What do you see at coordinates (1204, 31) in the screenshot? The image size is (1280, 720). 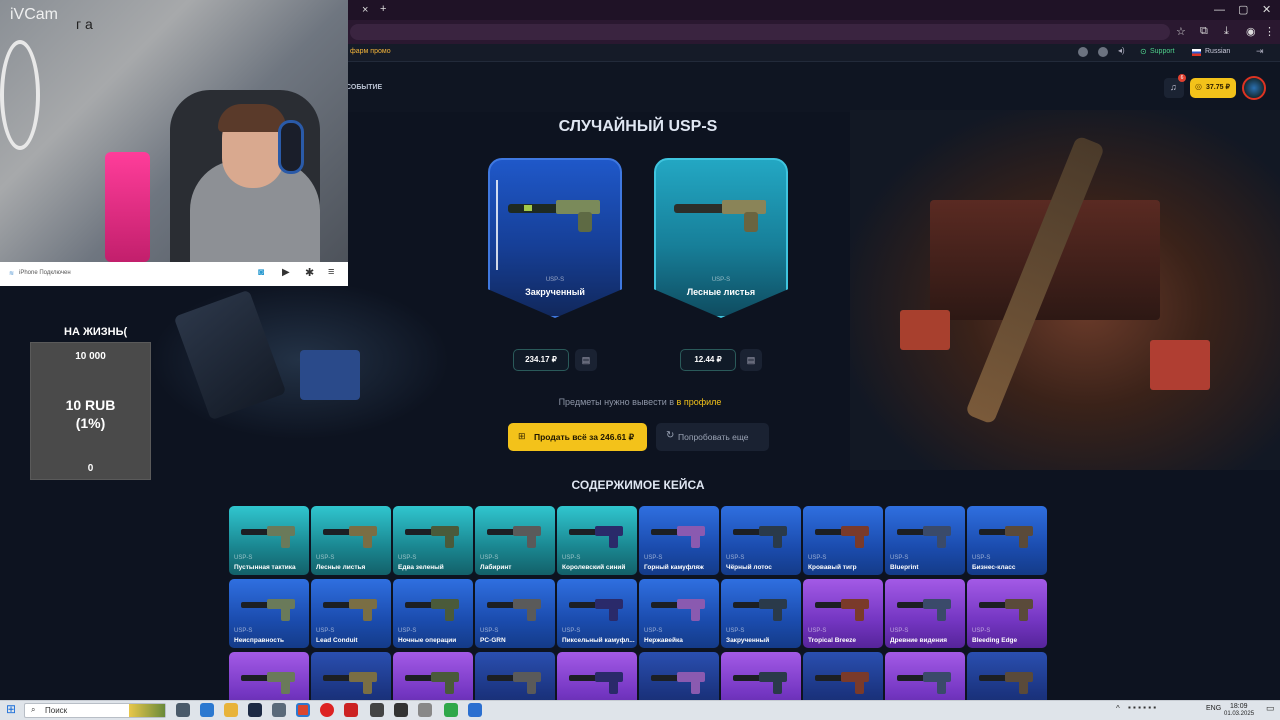 I see `extensions-icon: ⧉` at bounding box center [1204, 31].